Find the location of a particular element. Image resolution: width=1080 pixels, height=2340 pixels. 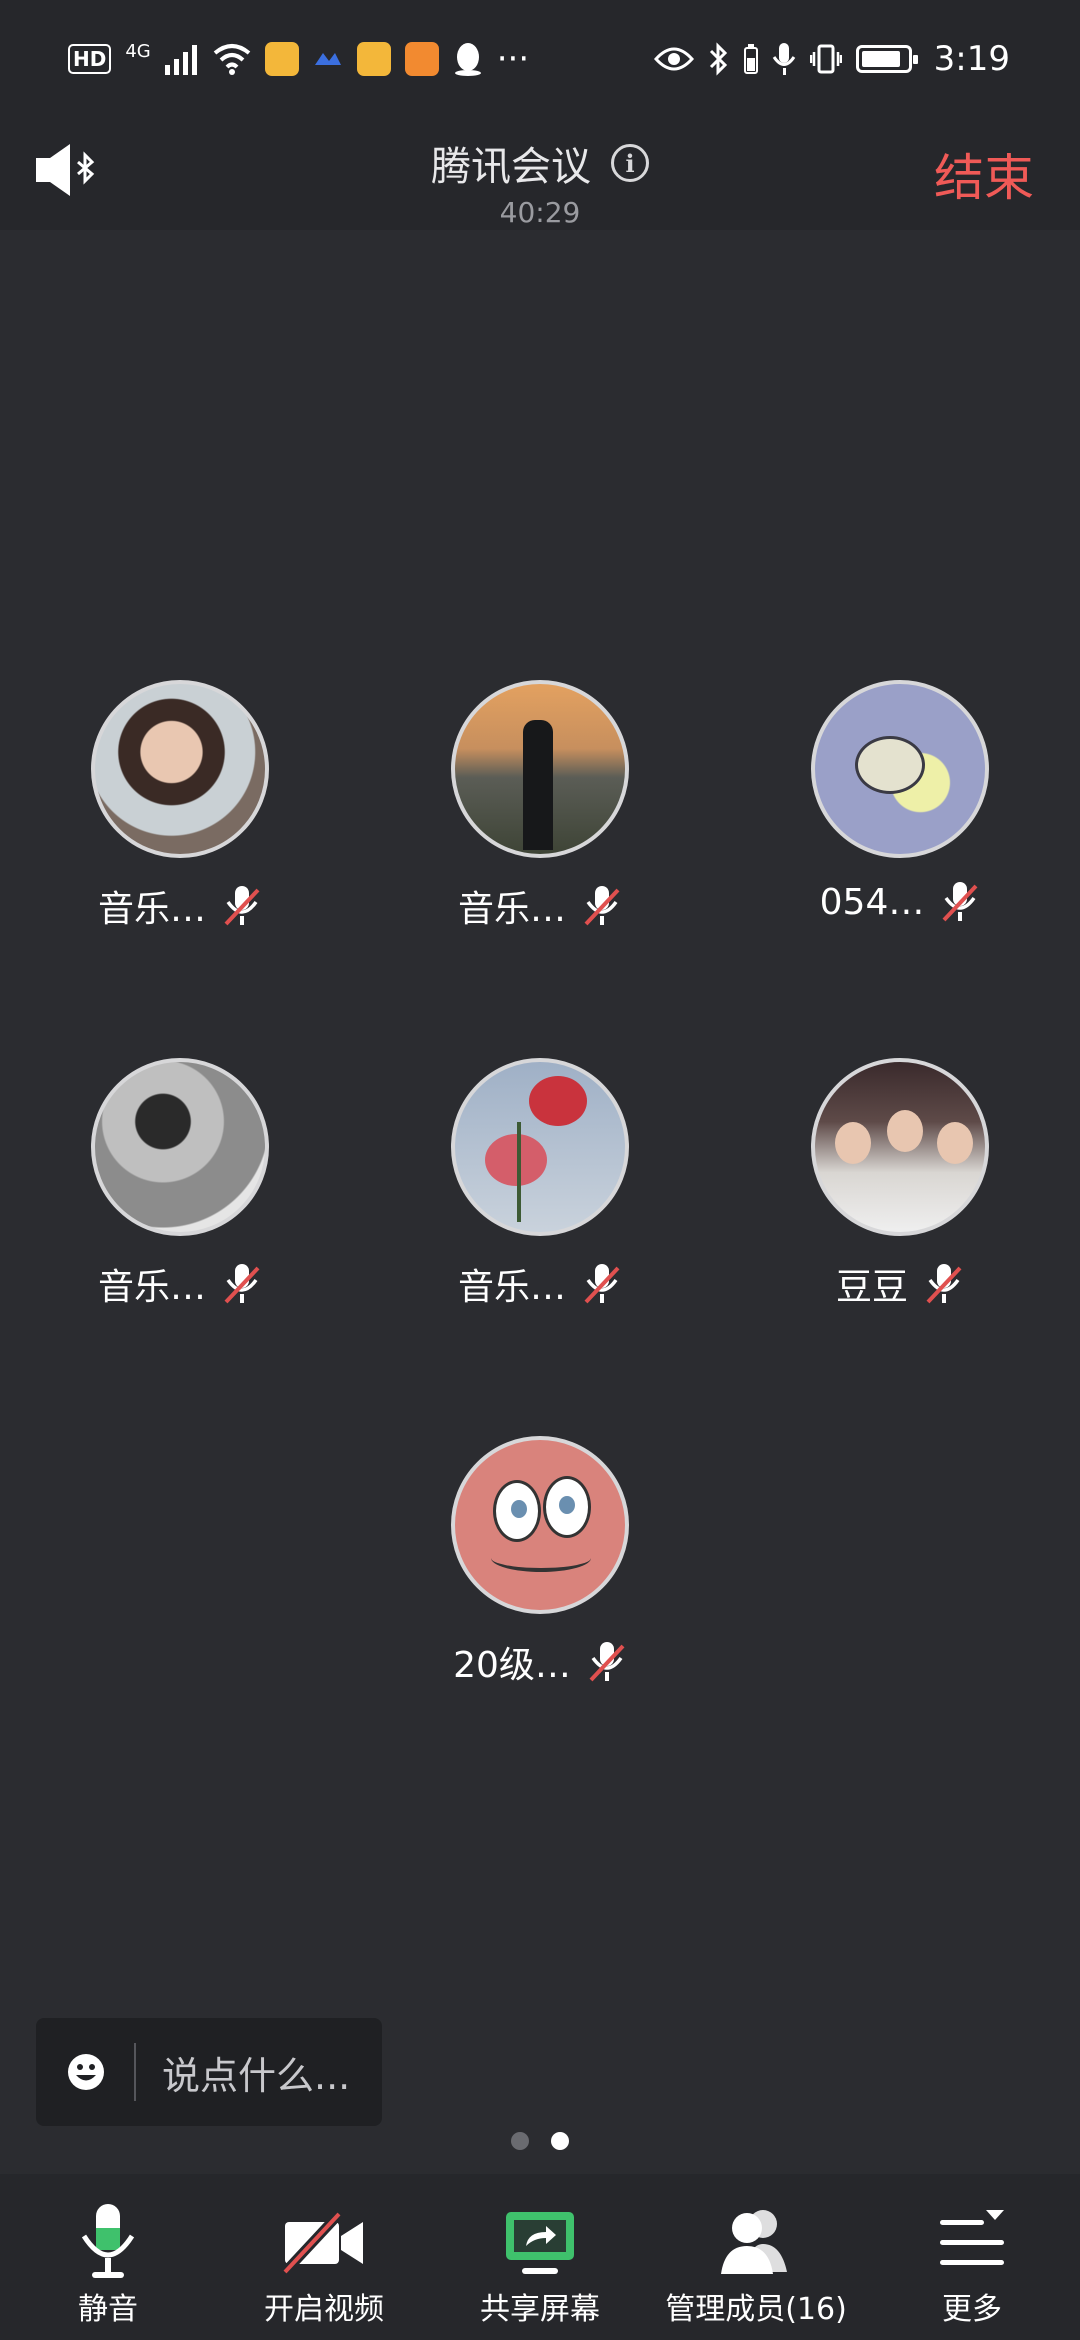

video-app-icon is located at coordinates (421, 59).